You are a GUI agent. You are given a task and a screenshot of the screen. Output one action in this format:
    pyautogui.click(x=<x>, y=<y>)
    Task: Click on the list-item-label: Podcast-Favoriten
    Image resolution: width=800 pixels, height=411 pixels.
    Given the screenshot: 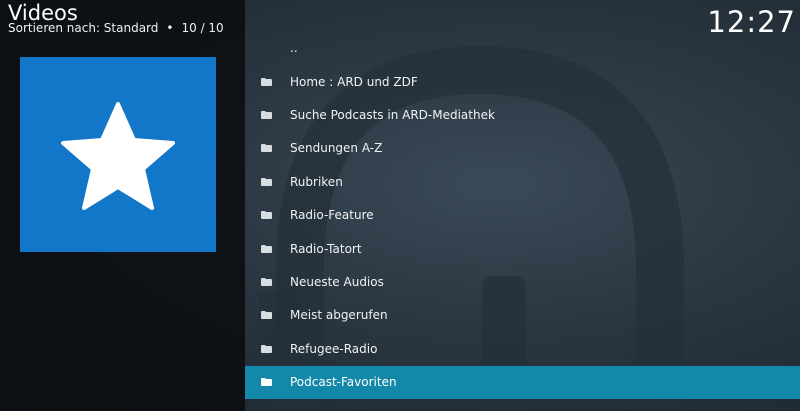 What is the action you would take?
    pyautogui.click(x=343, y=382)
    